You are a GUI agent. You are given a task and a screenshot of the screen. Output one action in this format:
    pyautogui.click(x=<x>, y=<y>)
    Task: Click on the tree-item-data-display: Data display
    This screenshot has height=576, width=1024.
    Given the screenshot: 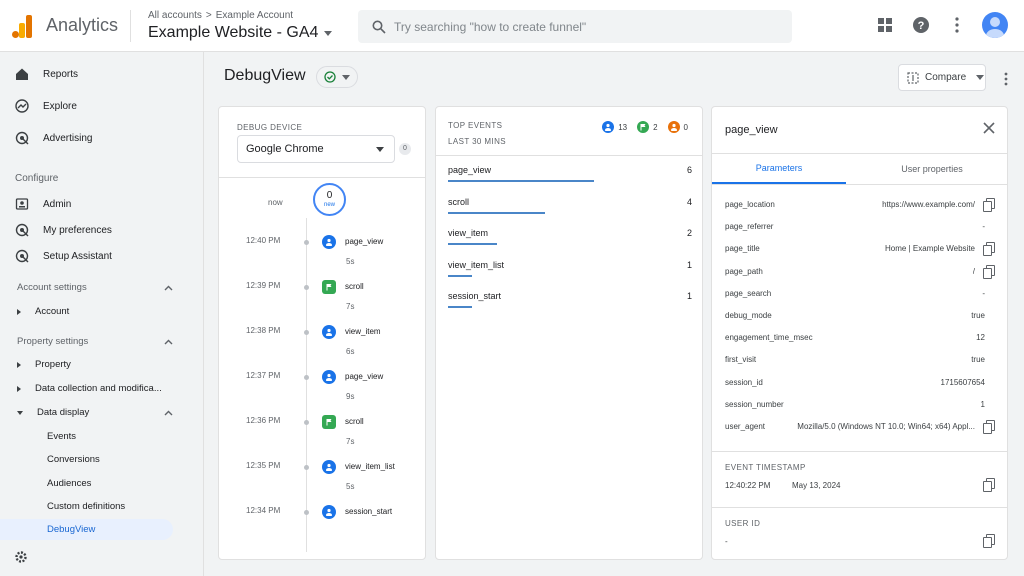 What is the action you would take?
    pyautogui.click(x=95, y=412)
    